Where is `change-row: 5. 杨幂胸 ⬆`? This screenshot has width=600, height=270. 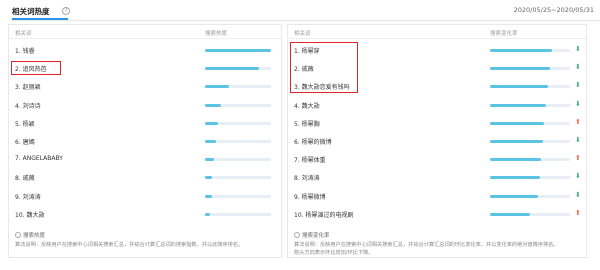 change-row: 5. 杨幂胸 ⬆ is located at coordinates (437, 123).